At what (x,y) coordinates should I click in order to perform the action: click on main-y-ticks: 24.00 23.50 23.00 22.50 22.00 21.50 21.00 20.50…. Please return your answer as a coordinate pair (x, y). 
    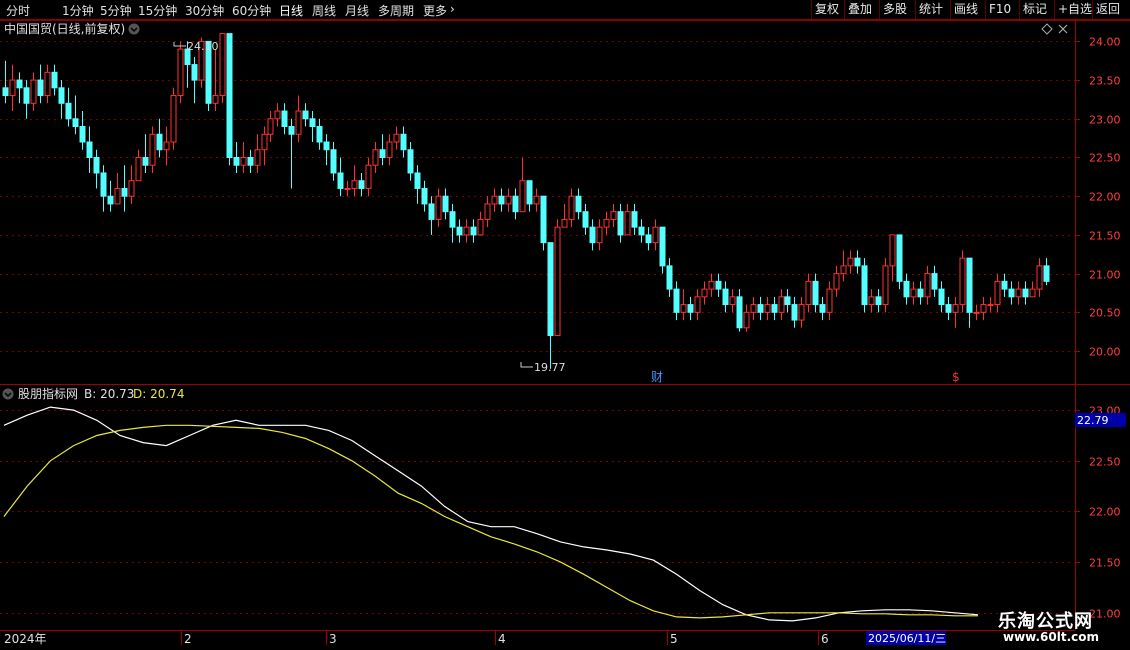
    Looking at the image, I should click on (1098, 197).